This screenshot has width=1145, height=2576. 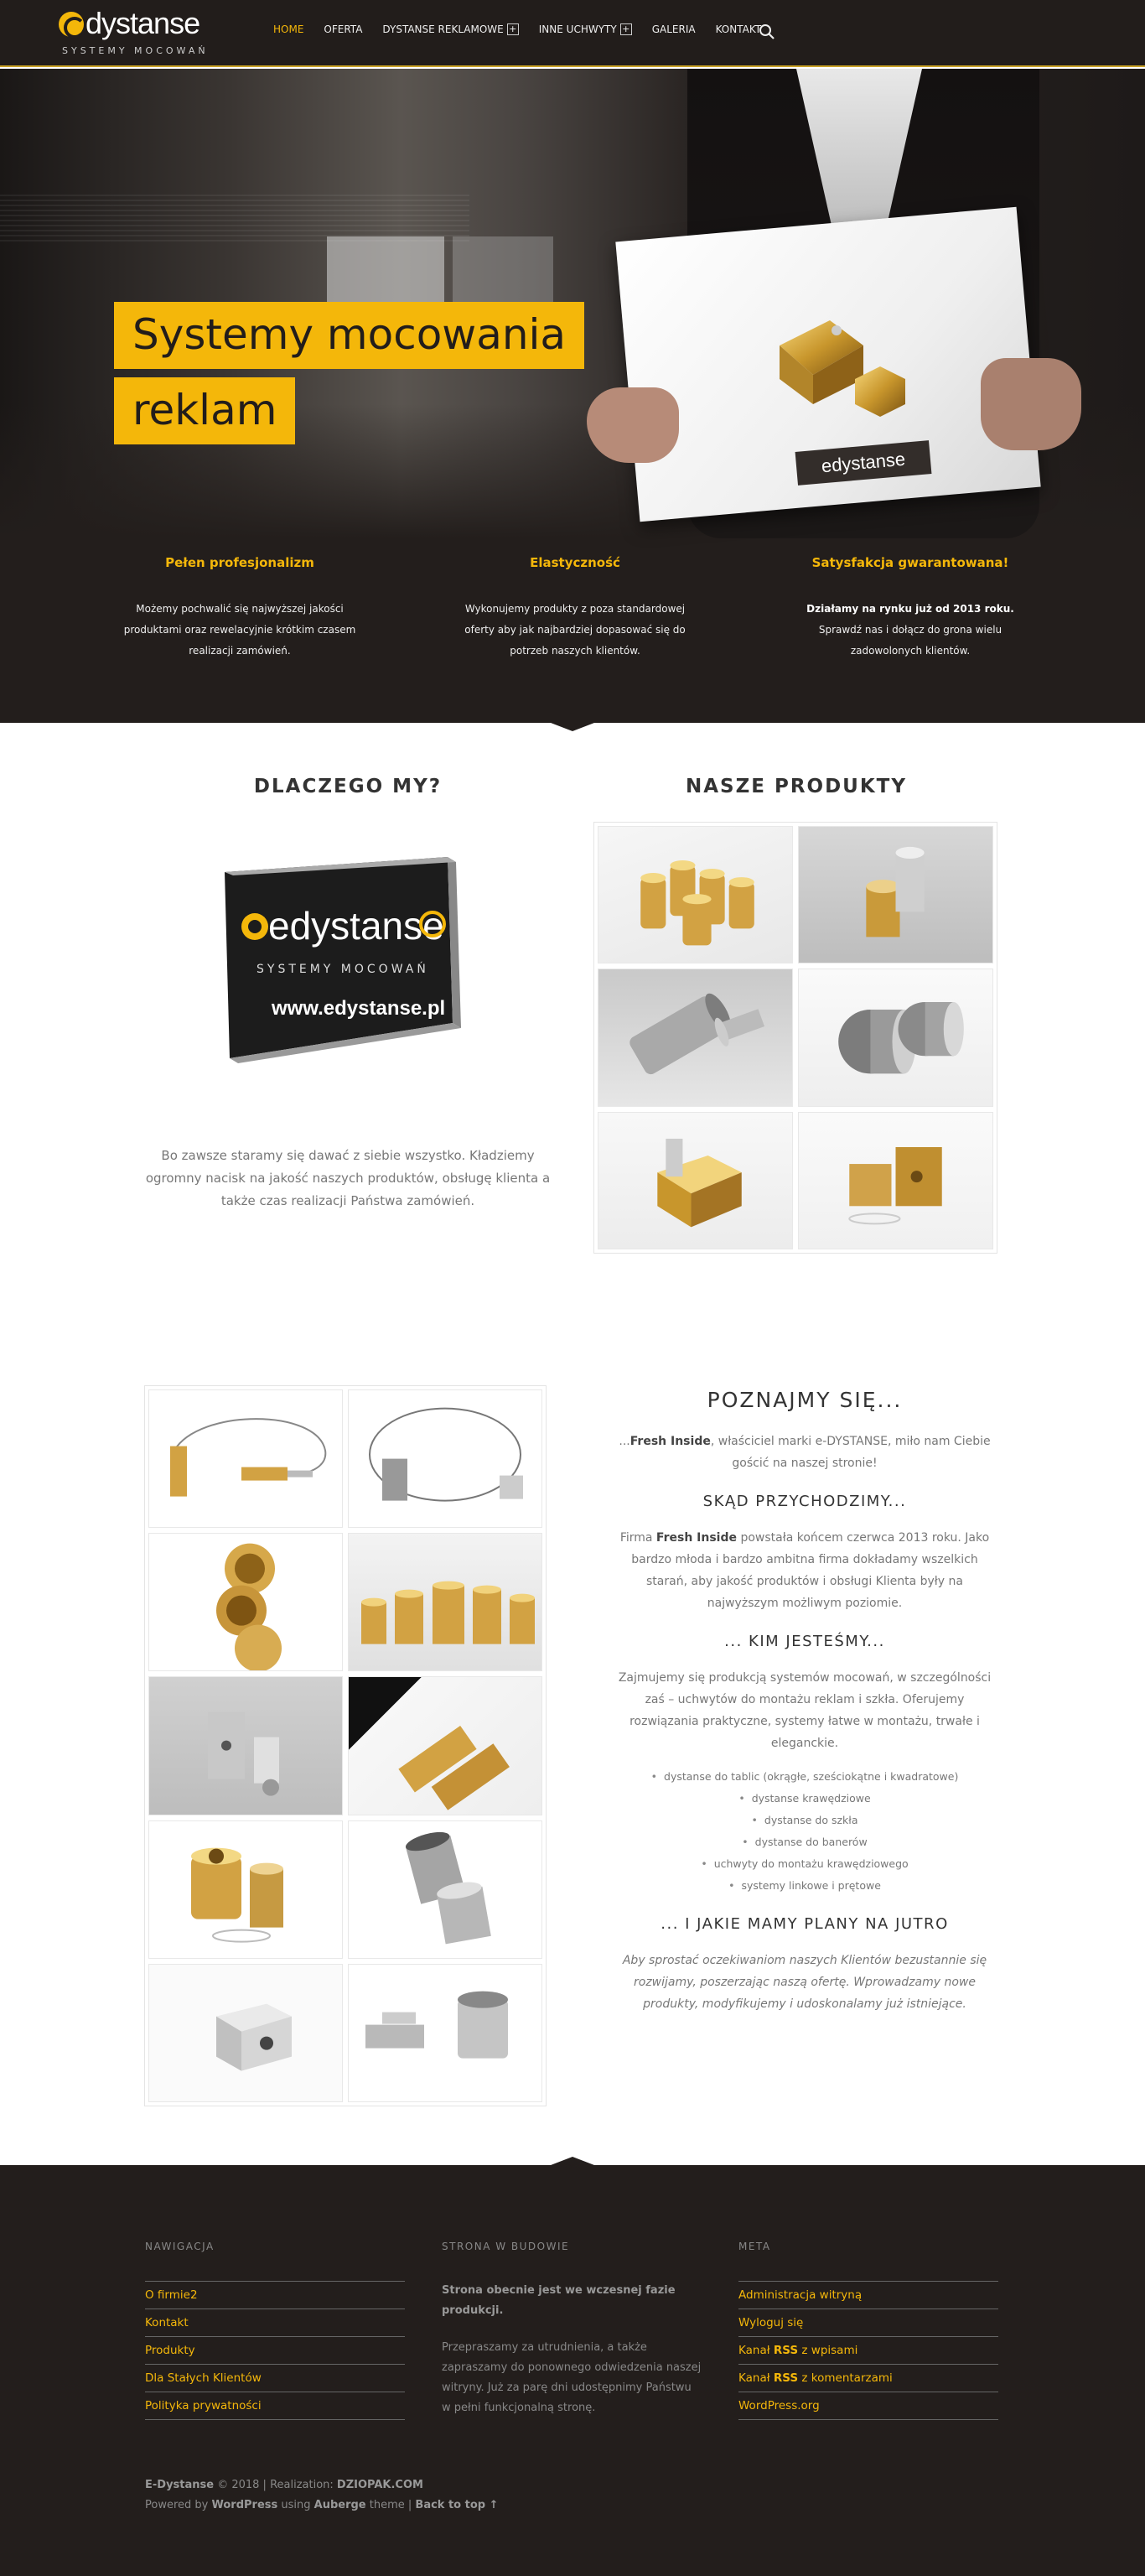 I want to click on footer-meta-title: META, so click(x=754, y=2246).